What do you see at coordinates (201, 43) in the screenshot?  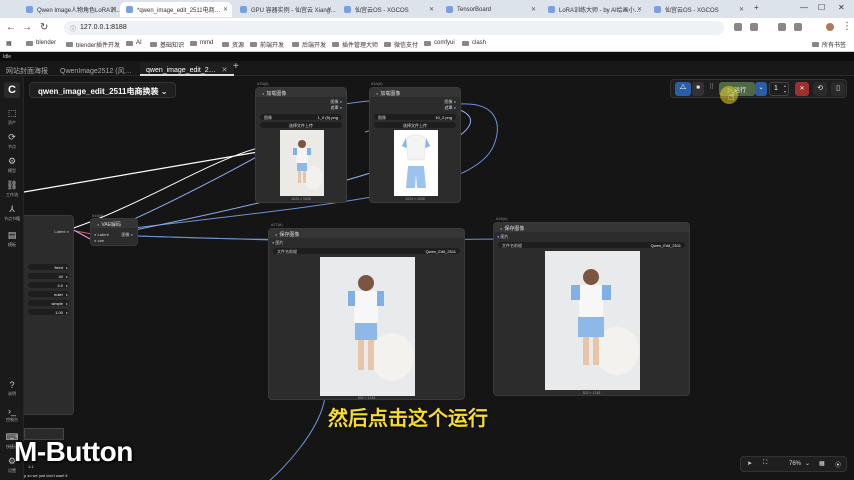 I see `bookmark-folder: mmd` at bounding box center [201, 43].